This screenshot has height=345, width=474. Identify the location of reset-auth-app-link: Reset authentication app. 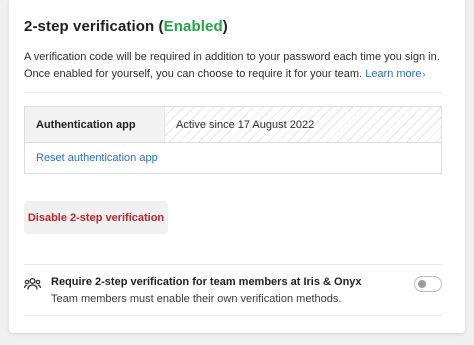
(233, 158).